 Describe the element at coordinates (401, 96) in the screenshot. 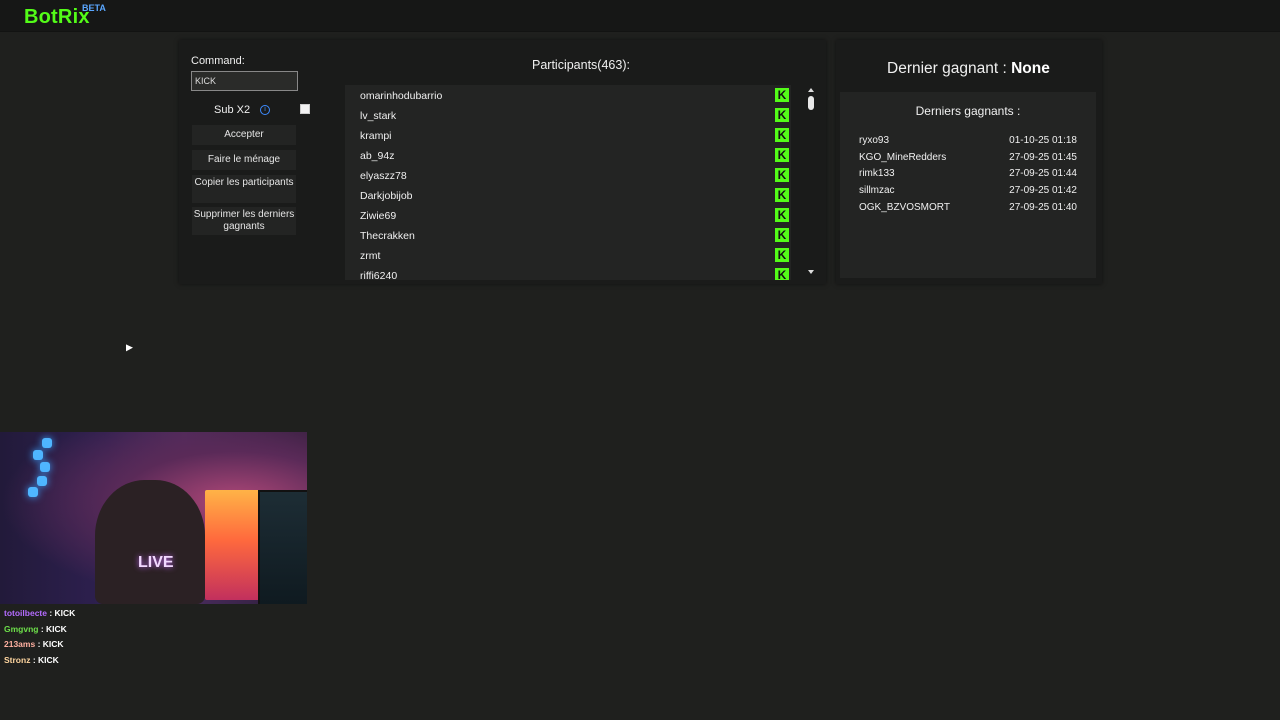

I see `participant-name: omarinhodubarrio` at that location.